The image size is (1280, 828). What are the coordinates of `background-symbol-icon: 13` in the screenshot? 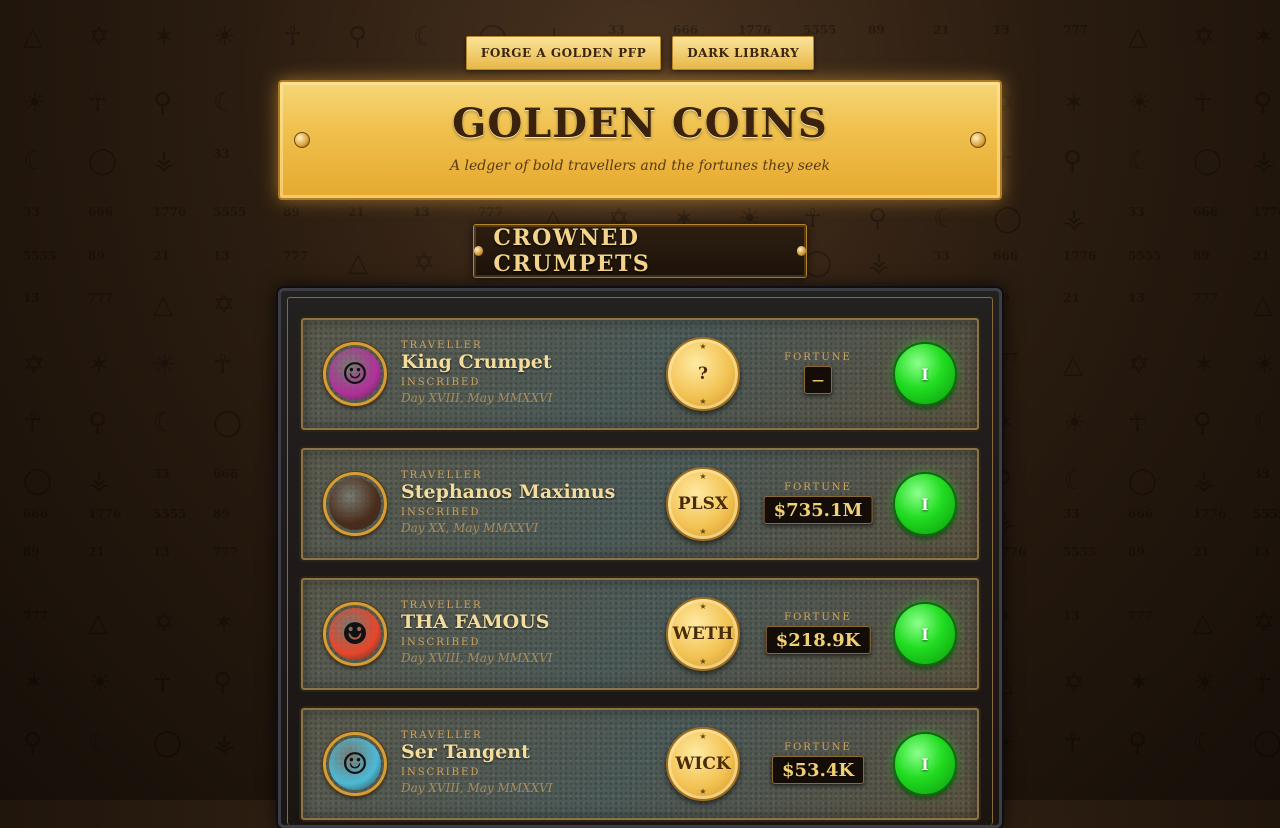 It's located at (1261, 552).